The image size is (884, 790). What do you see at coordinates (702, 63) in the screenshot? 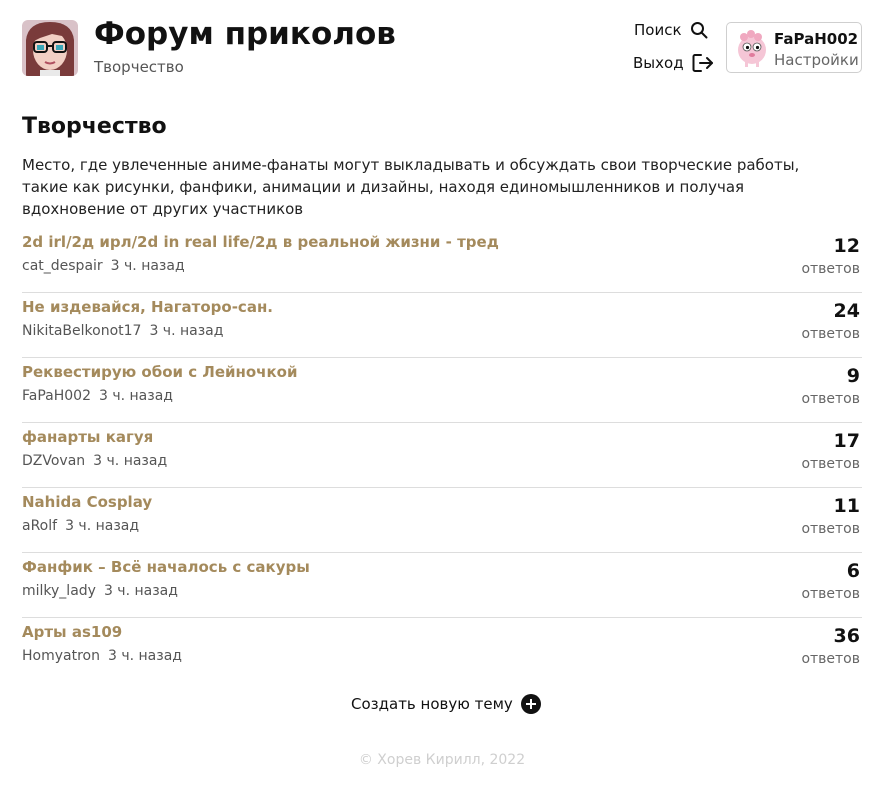
I see `logout-icon` at bounding box center [702, 63].